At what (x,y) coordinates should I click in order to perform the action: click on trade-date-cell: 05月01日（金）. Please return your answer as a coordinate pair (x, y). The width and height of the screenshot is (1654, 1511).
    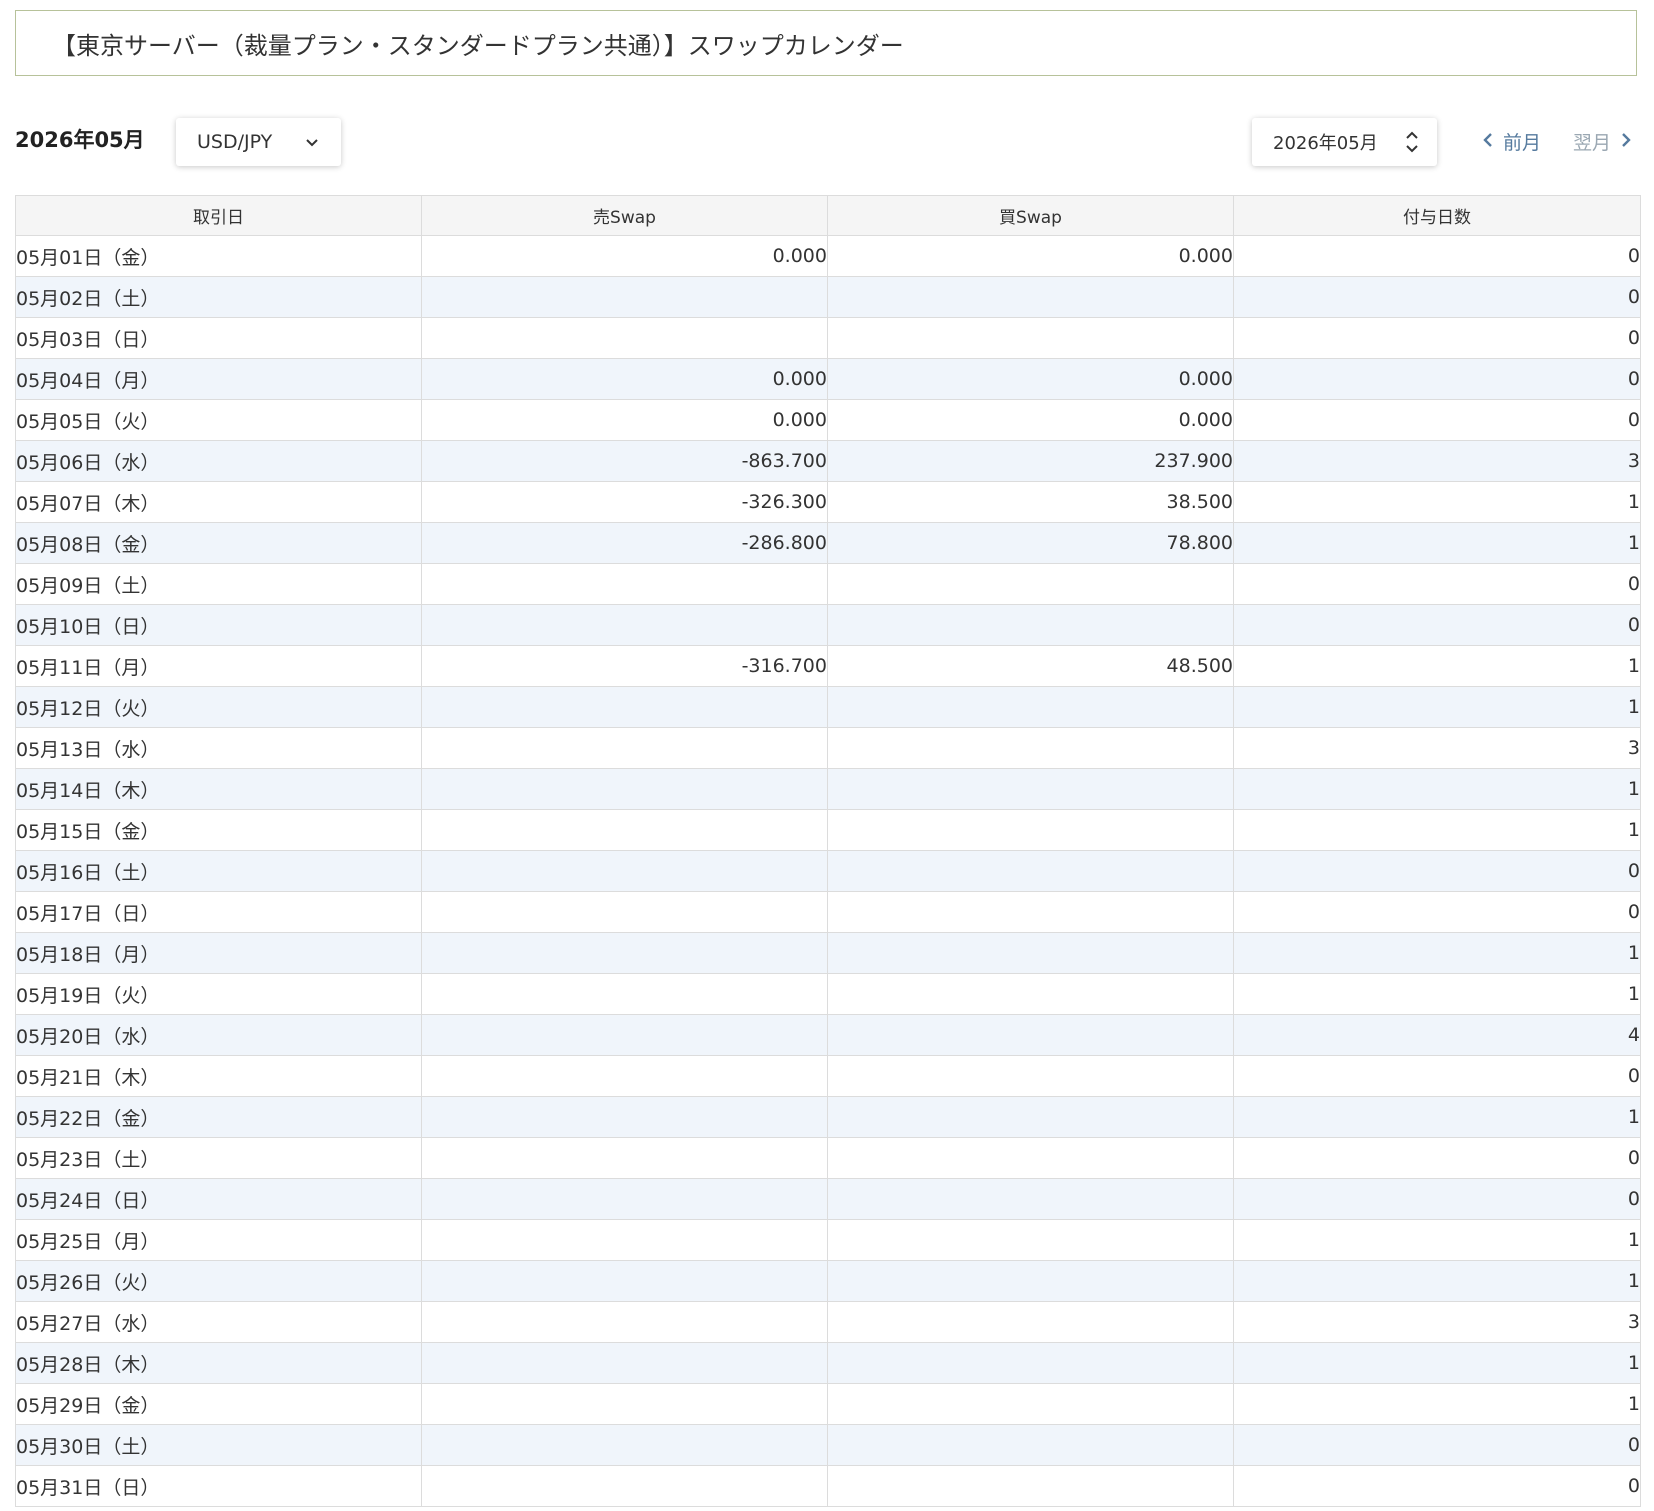
    Looking at the image, I should click on (218, 256).